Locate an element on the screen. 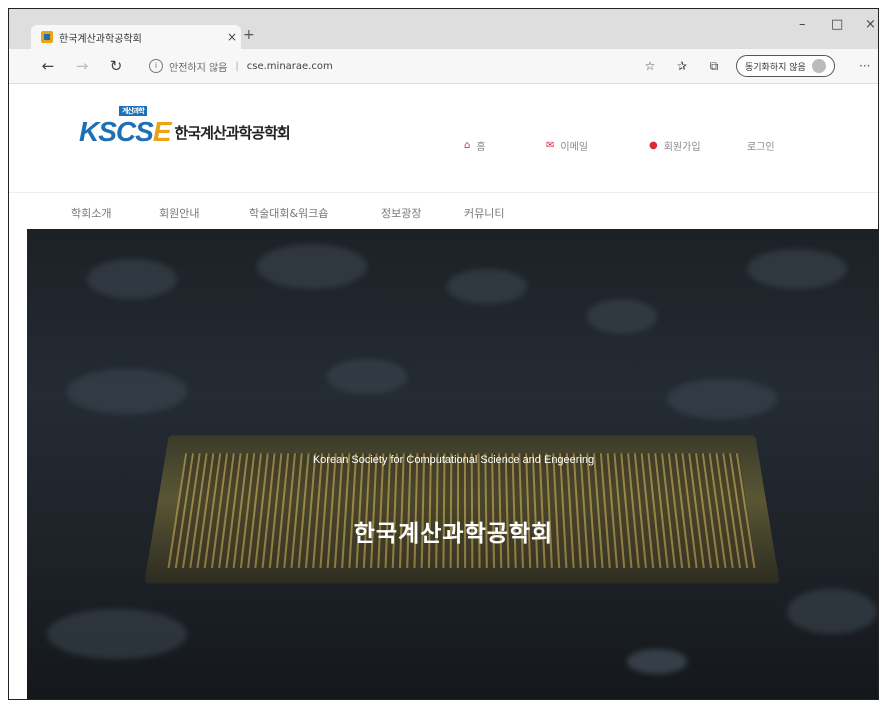 This screenshot has height=708, width=887. more-icon: ··· is located at coordinates (864, 66).